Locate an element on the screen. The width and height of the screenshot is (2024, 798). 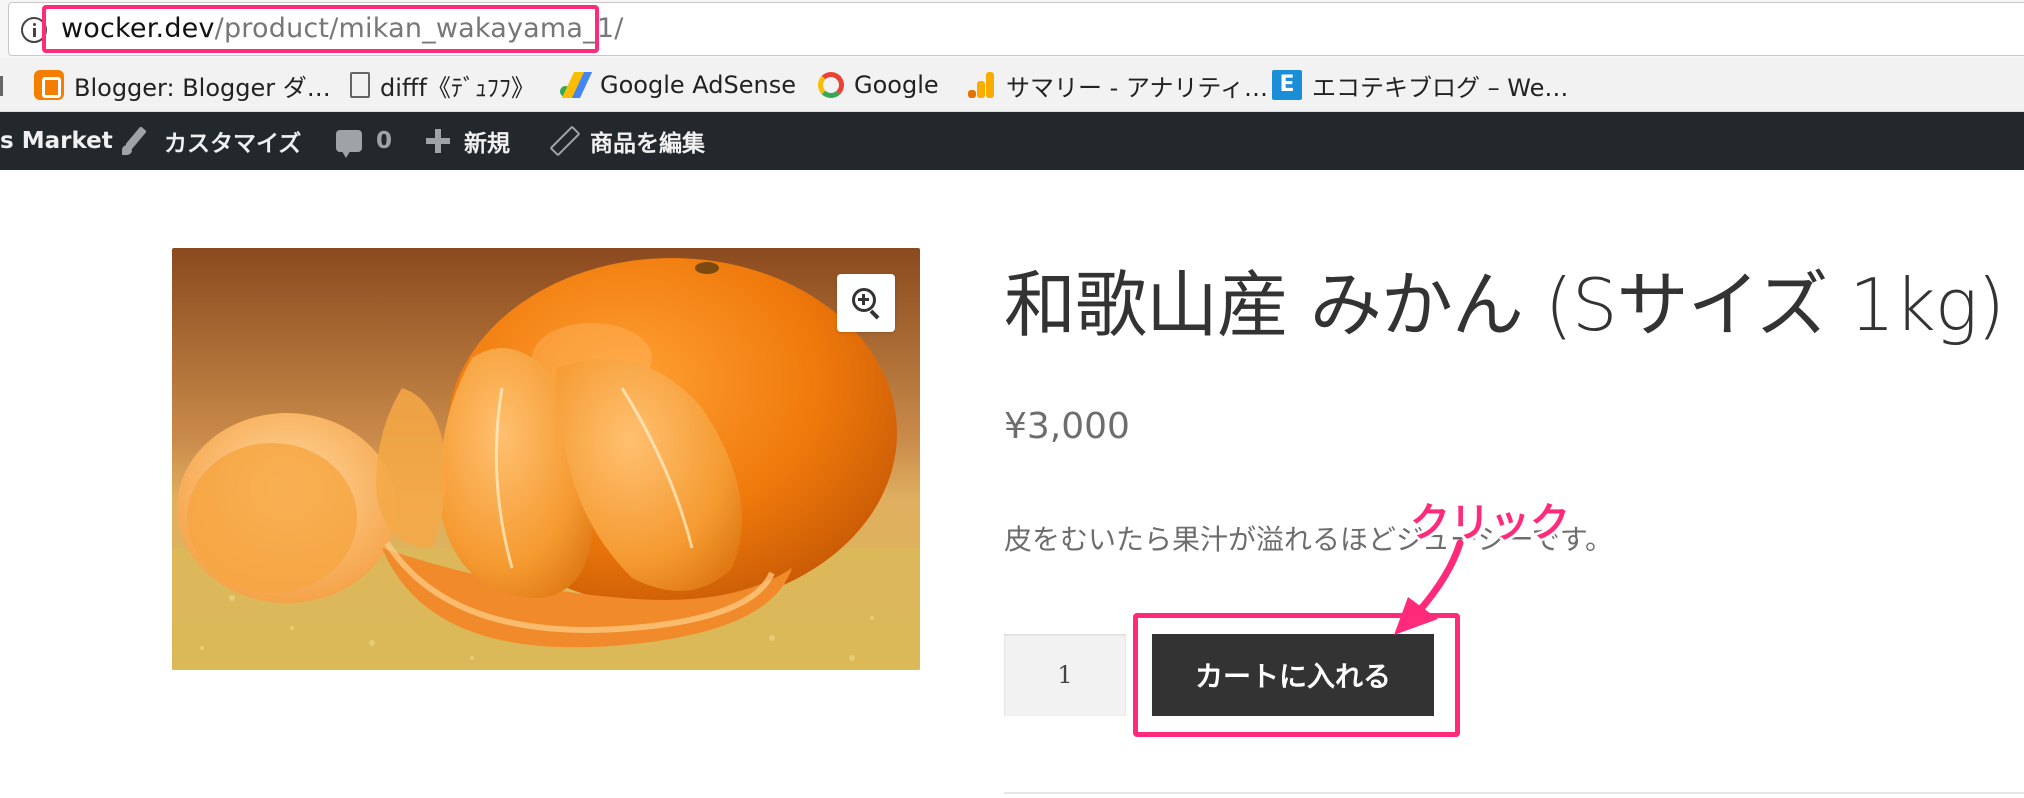
zoom-icon-plus is located at coordinates (863, 299).